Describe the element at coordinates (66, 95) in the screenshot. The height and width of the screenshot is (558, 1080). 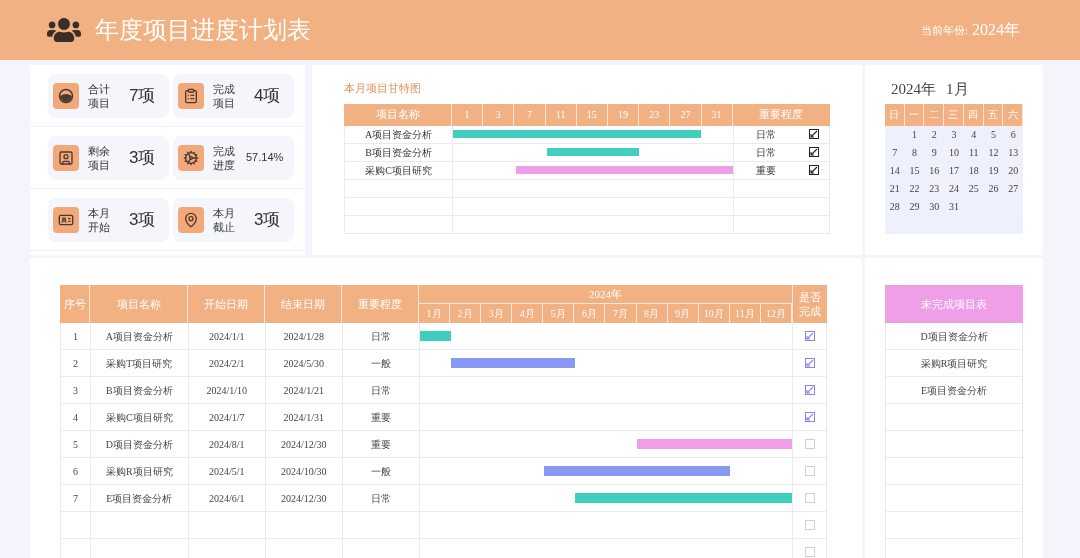
I see `bowl-icon` at that location.